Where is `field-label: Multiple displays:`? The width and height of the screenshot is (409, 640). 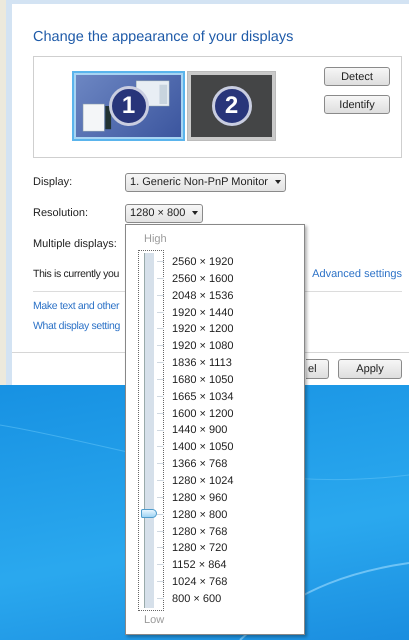
field-label: Multiple displays: is located at coordinates (75, 244).